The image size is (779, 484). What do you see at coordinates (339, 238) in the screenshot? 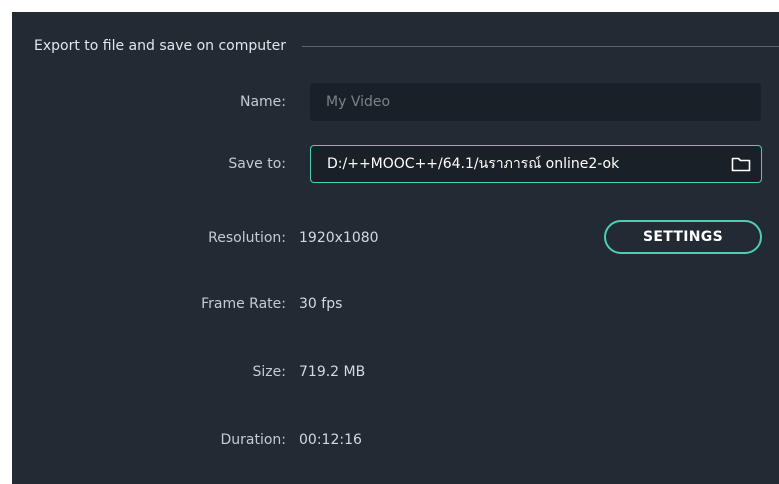
I see `resolution-value: 1920x1080` at bounding box center [339, 238].